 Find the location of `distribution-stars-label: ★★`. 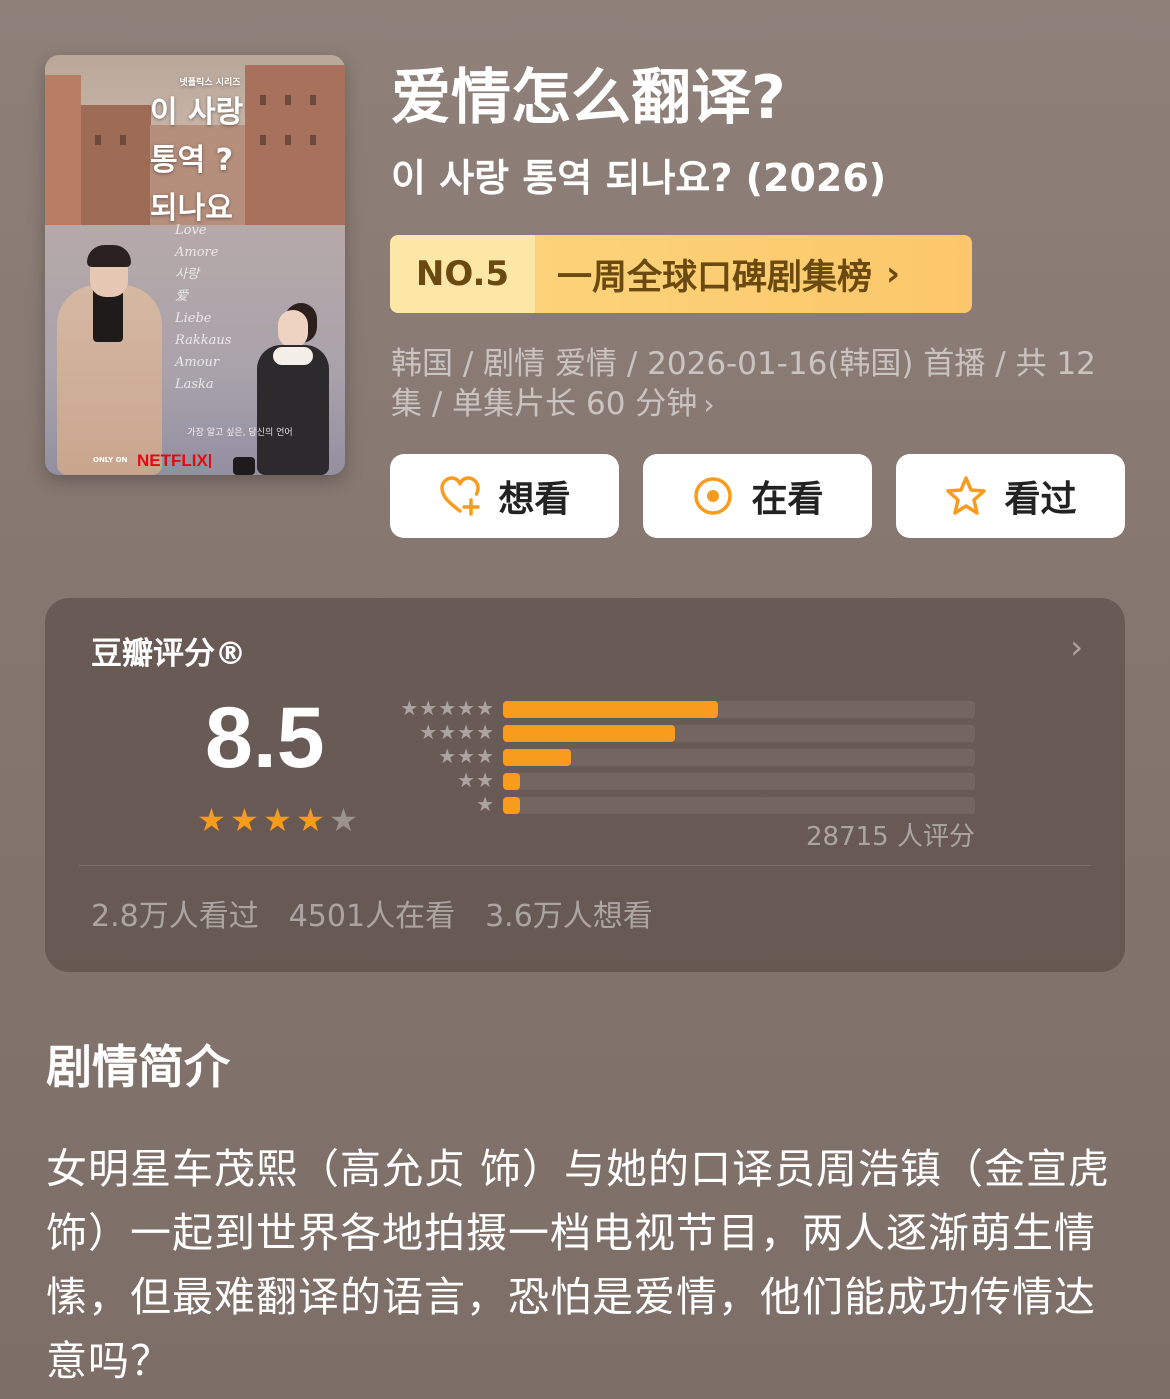

distribution-stars-label: ★★ is located at coordinates (476, 780).